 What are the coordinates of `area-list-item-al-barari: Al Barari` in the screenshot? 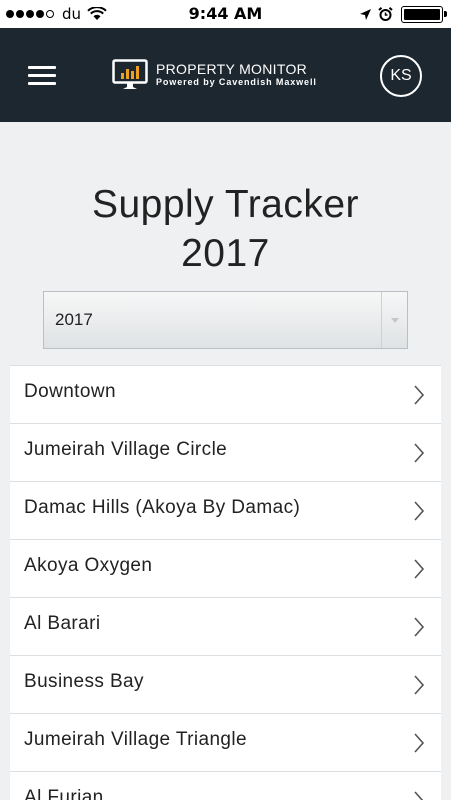 It's located at (225, 627).